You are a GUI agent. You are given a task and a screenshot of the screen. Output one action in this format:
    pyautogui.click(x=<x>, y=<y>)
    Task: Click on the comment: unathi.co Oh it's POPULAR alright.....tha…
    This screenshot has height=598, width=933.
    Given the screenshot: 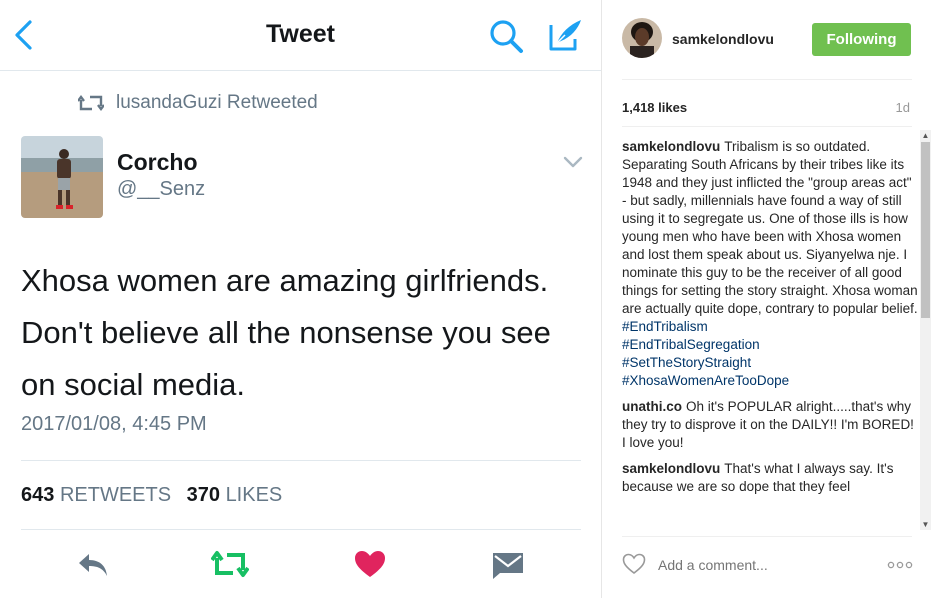 What is the action you would take?
    pyautogui.click(x=770, y=425)
    